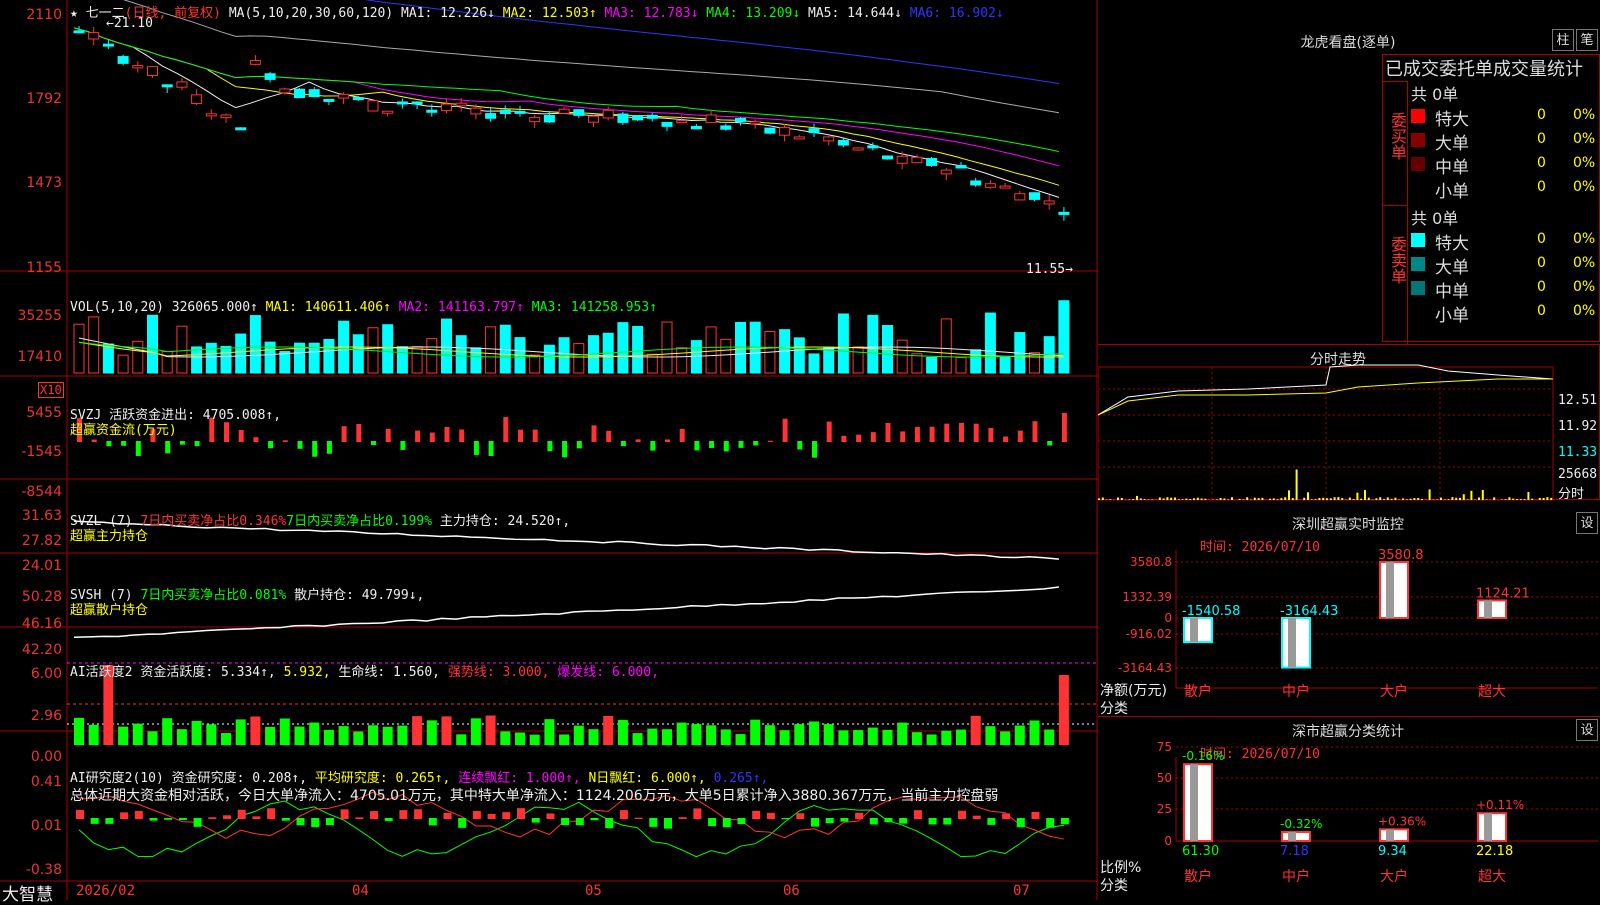 This screenshot has width=1600, height=905. I want to click on category-label: 散户, so click(1198, 691).